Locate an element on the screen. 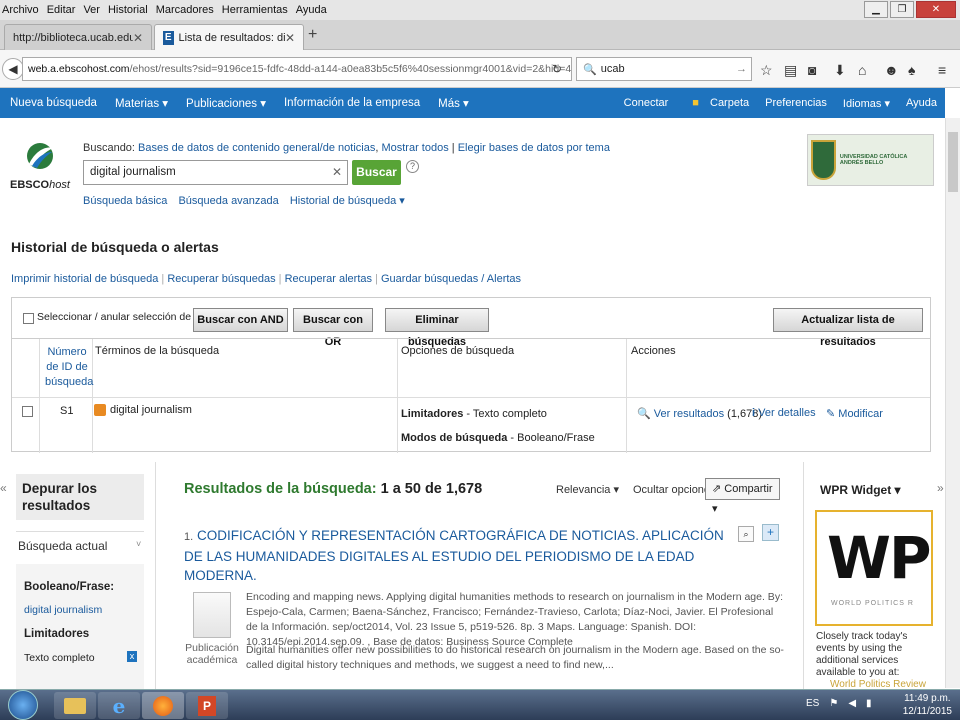  tab-biblioteca: http://biblioteca.ucab.edu.ve/ ✕ is located at coordinates (78, 37).